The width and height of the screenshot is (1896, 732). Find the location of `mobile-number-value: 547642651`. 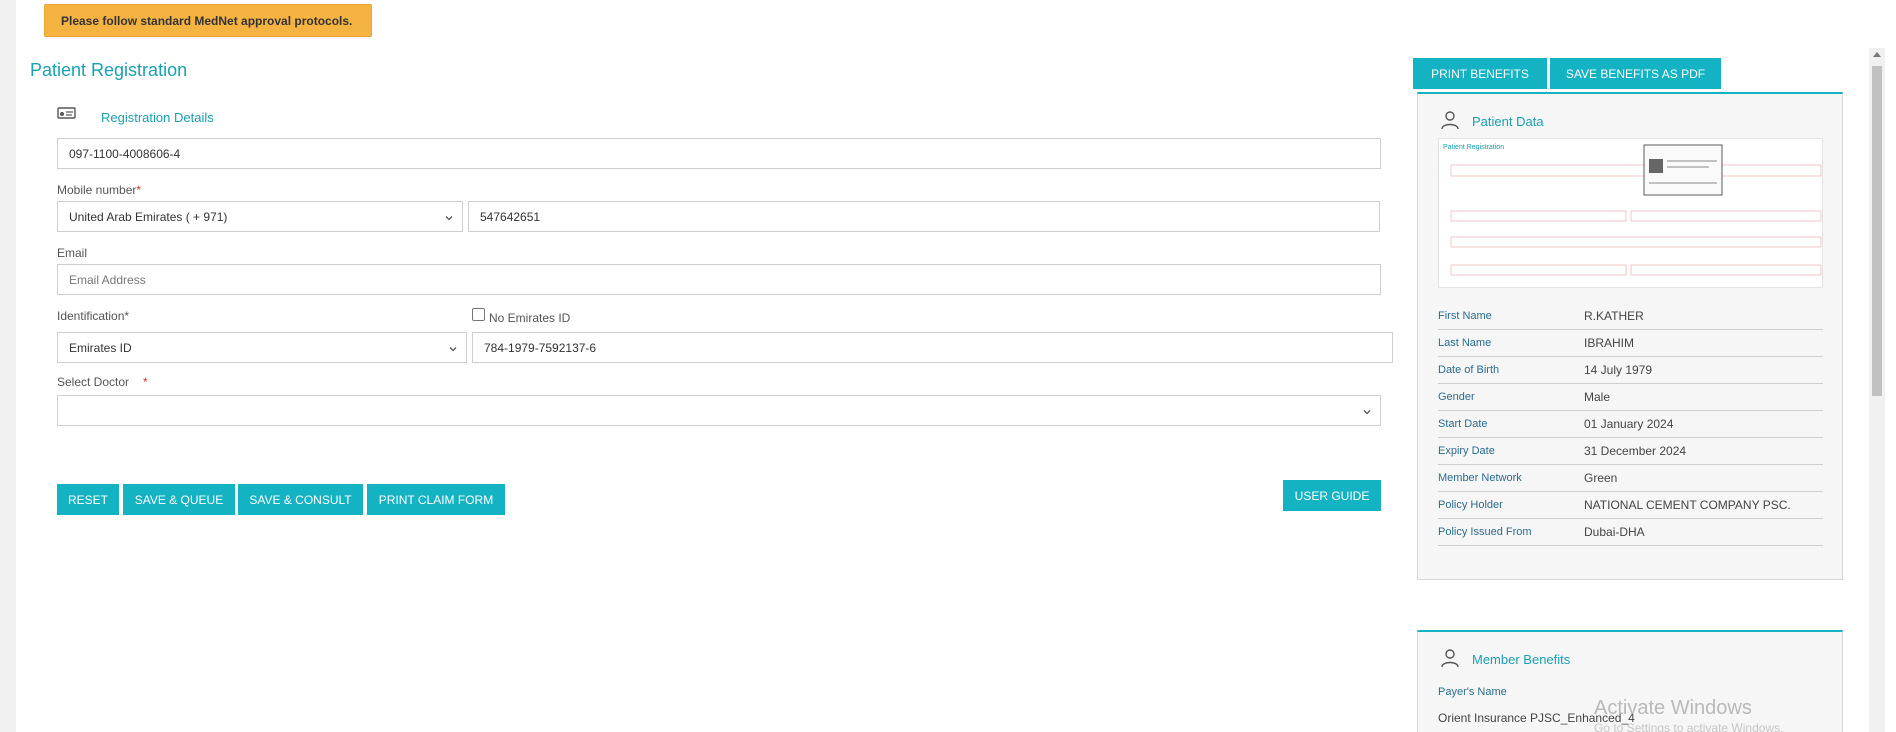

mobile-number-value: 547642651 is located at coordinates (510, 216).